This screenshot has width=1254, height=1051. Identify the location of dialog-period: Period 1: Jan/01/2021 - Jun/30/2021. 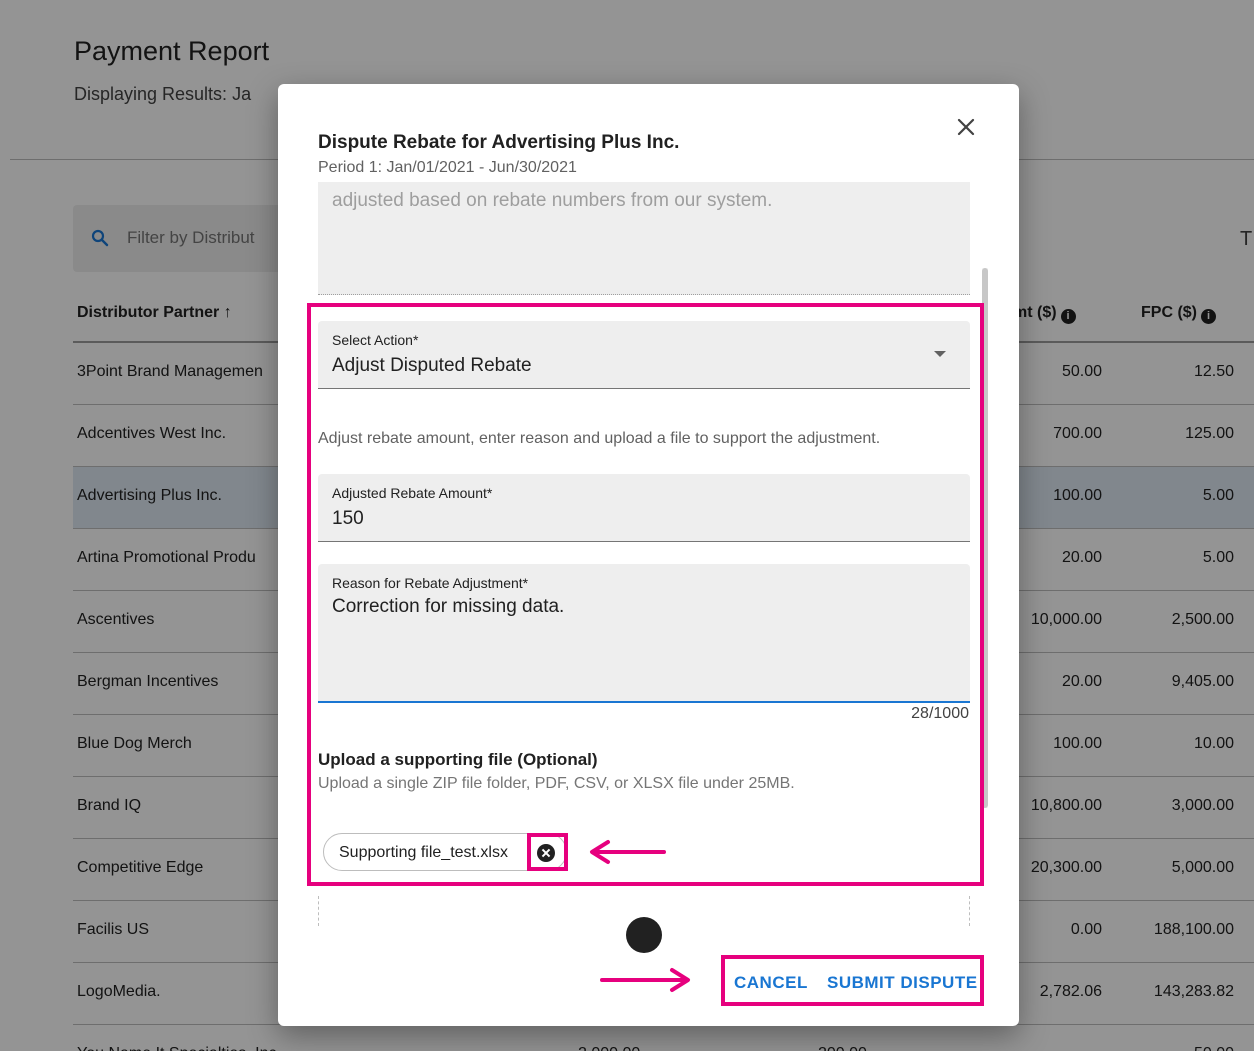
(447, 167).